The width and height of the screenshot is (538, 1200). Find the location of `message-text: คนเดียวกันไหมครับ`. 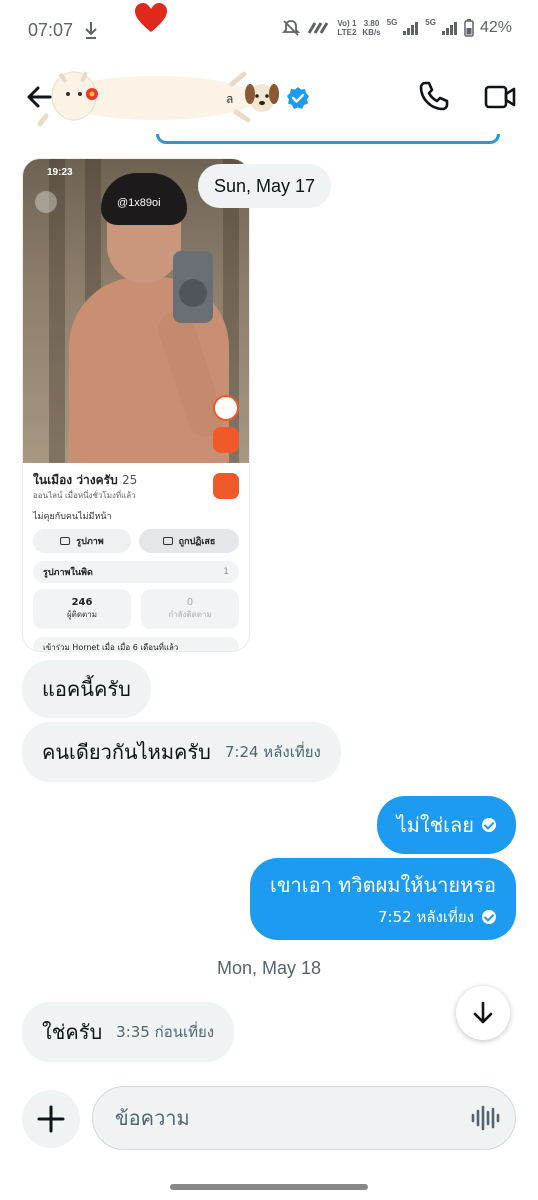

message-text: คนเดียวกันไหมครับ is located at coordinates (126, 752).